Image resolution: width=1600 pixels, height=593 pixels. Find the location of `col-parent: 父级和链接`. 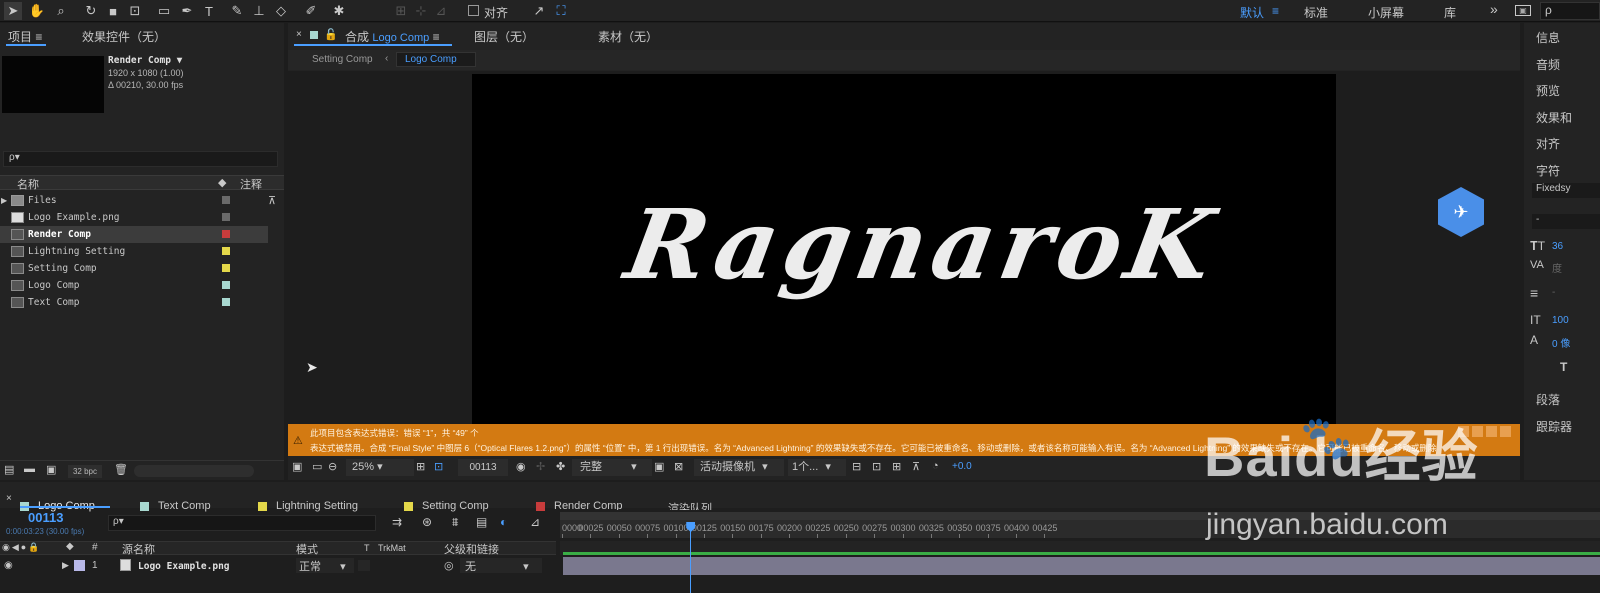

col-parent: 父级和链接 is located at coordinates (471, 549).